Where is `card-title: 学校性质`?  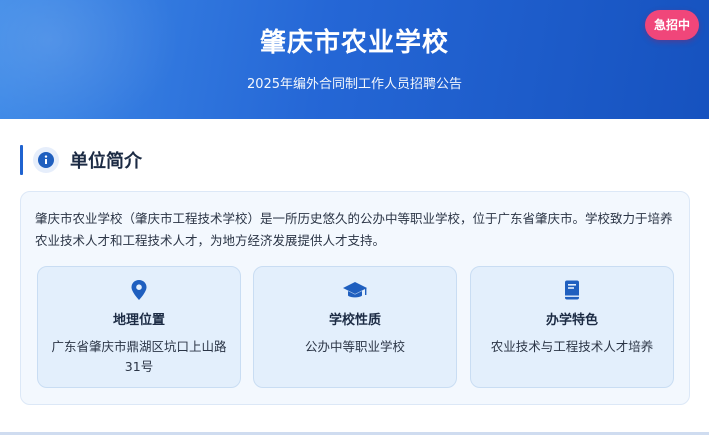 card-title: 学校性质 is located at coordinates (354, 320).